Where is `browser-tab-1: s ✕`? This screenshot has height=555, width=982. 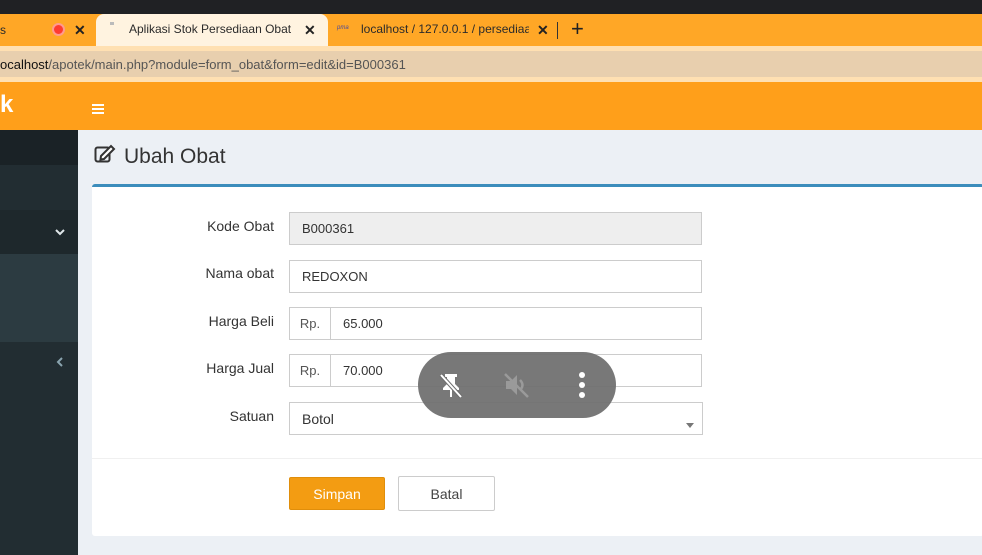
browser-tab-1: s ✕ is located at coordinates (47, 30).